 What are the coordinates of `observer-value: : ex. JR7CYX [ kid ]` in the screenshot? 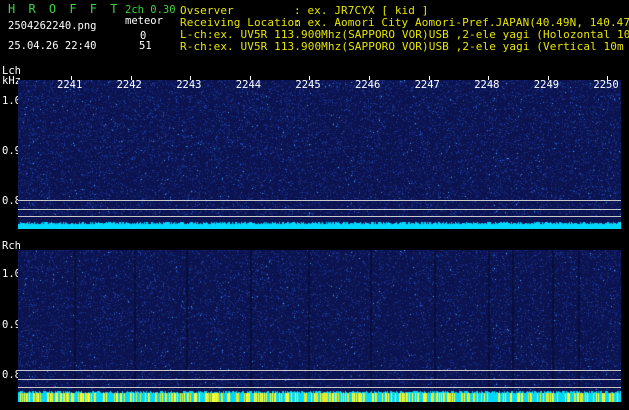 It's located at (361, 10).